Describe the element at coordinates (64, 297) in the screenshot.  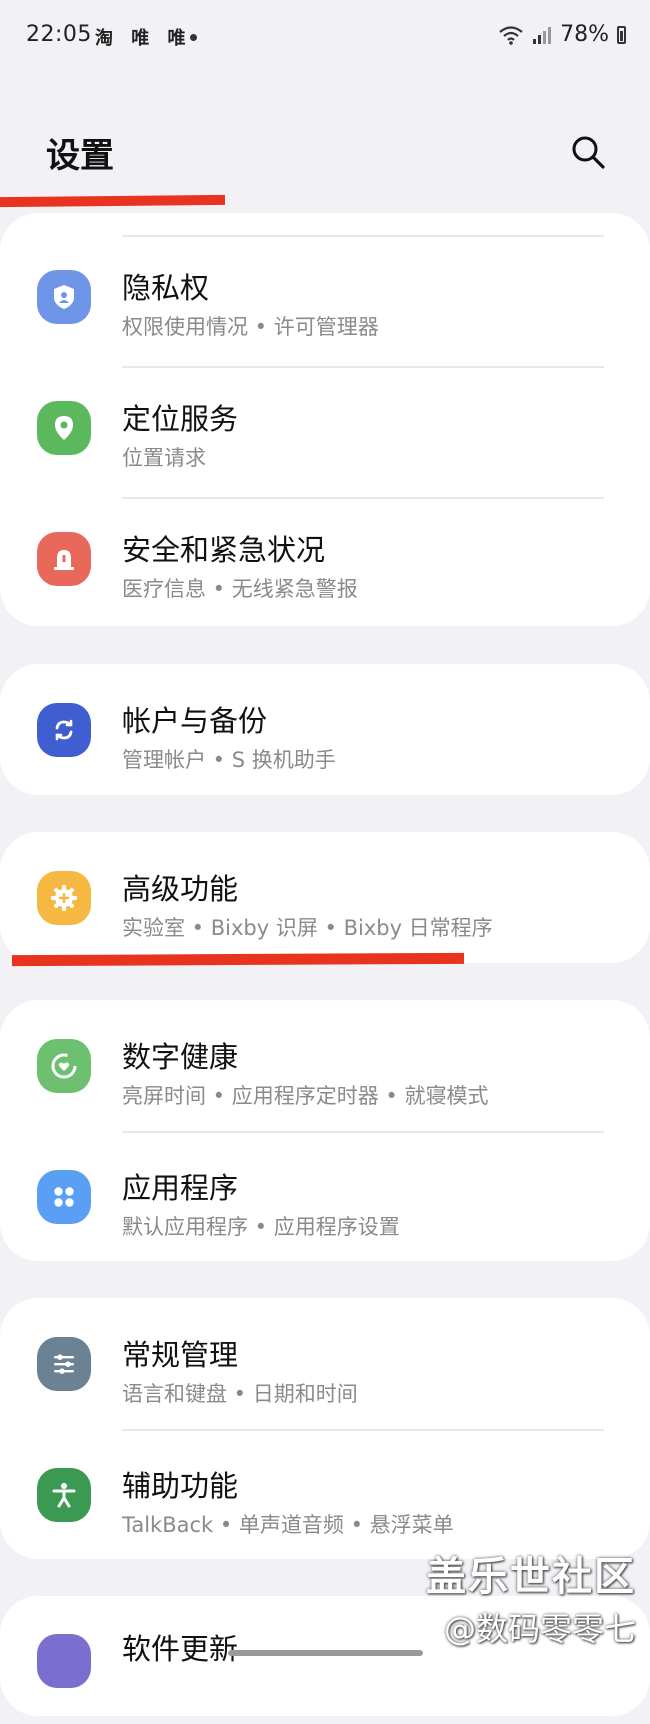
I see `shield-person-icon` at that location.